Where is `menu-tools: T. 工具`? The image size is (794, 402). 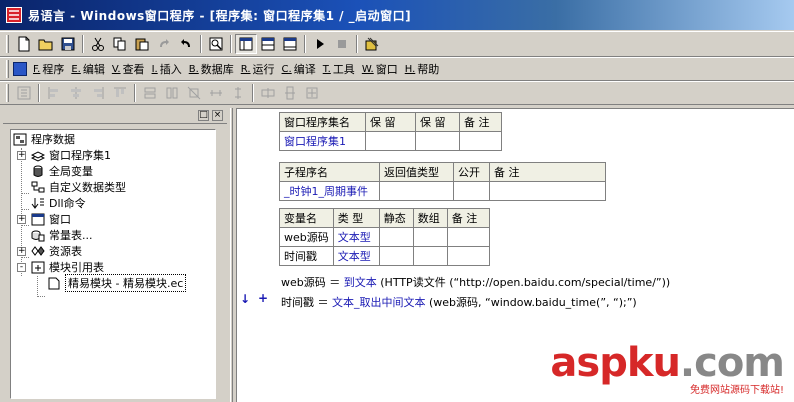 menu-tools: T. 工具 is located at coordinates (339, 69).